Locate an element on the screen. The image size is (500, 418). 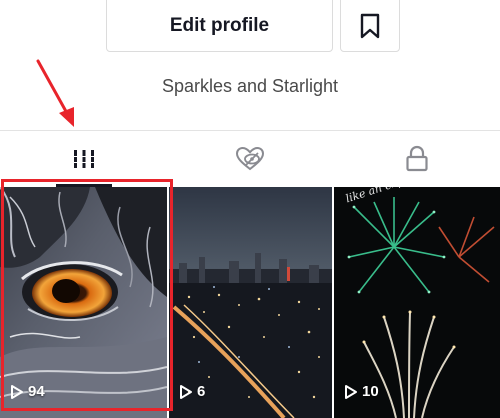
bookmark-icon is located at coordinates (370, 26).